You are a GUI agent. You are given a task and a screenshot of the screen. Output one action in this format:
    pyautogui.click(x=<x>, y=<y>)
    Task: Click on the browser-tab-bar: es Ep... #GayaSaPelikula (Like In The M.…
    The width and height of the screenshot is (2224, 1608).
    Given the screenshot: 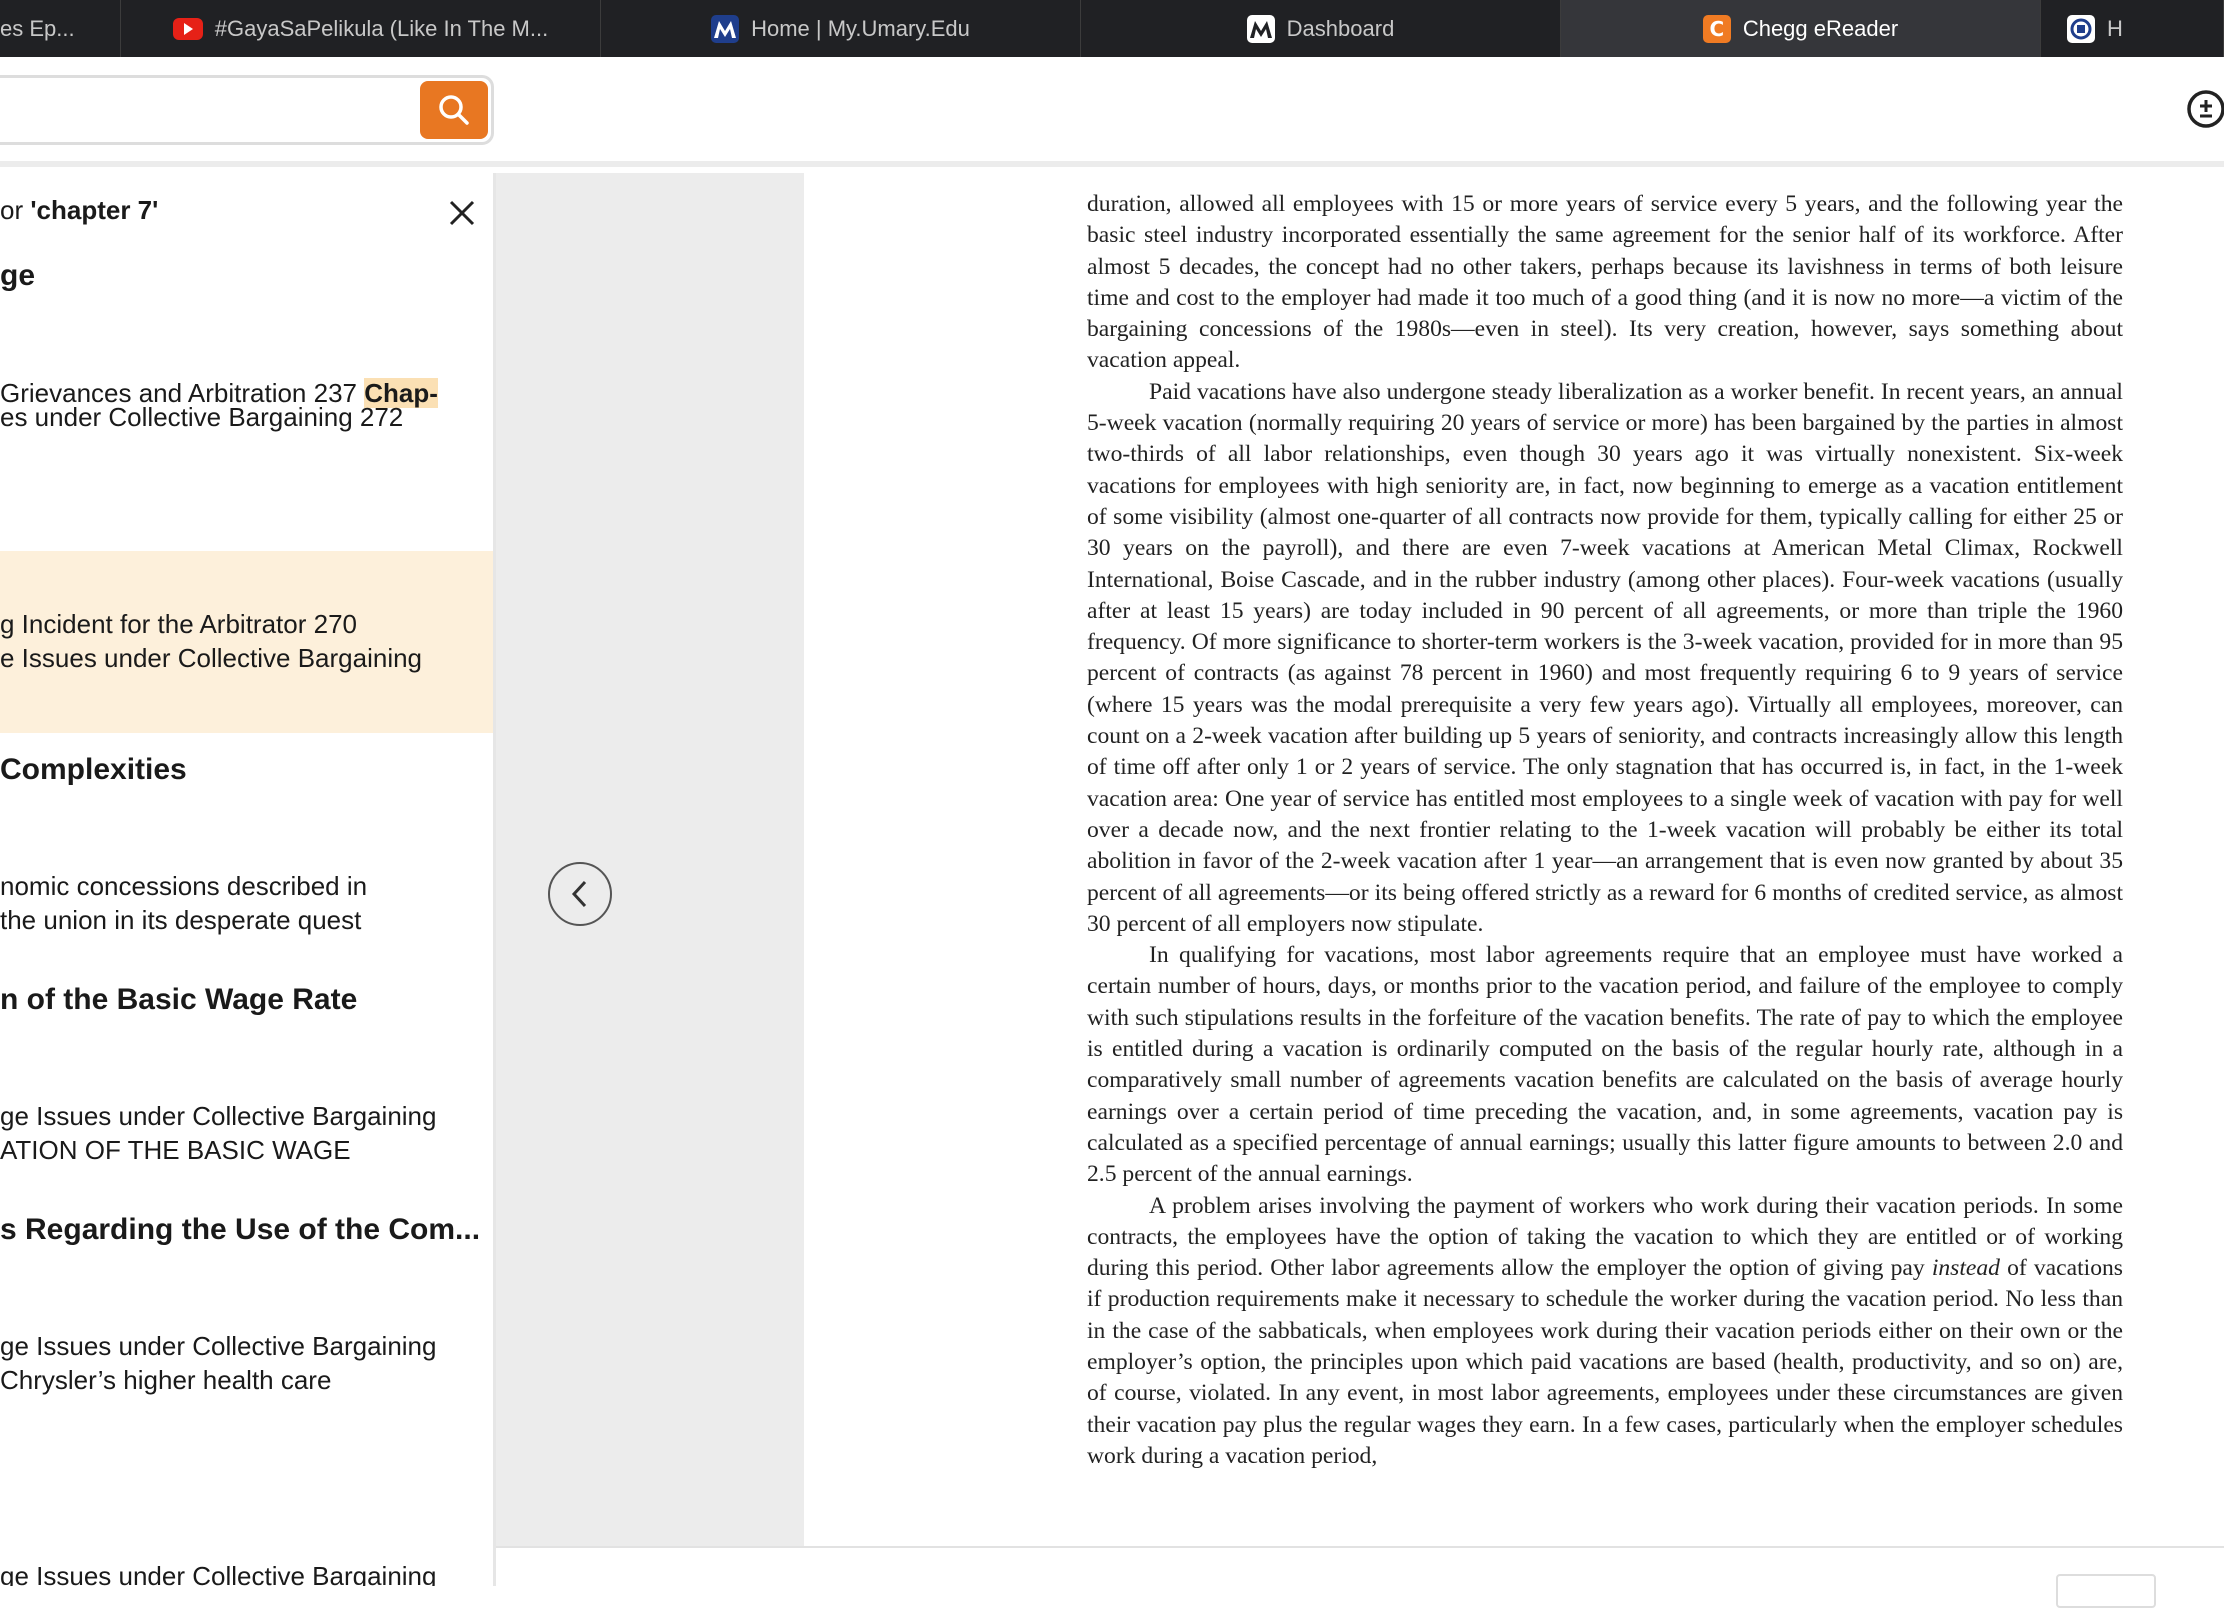 What is the action you would take?
    pyautogui.click(x=1112, y=29)
    